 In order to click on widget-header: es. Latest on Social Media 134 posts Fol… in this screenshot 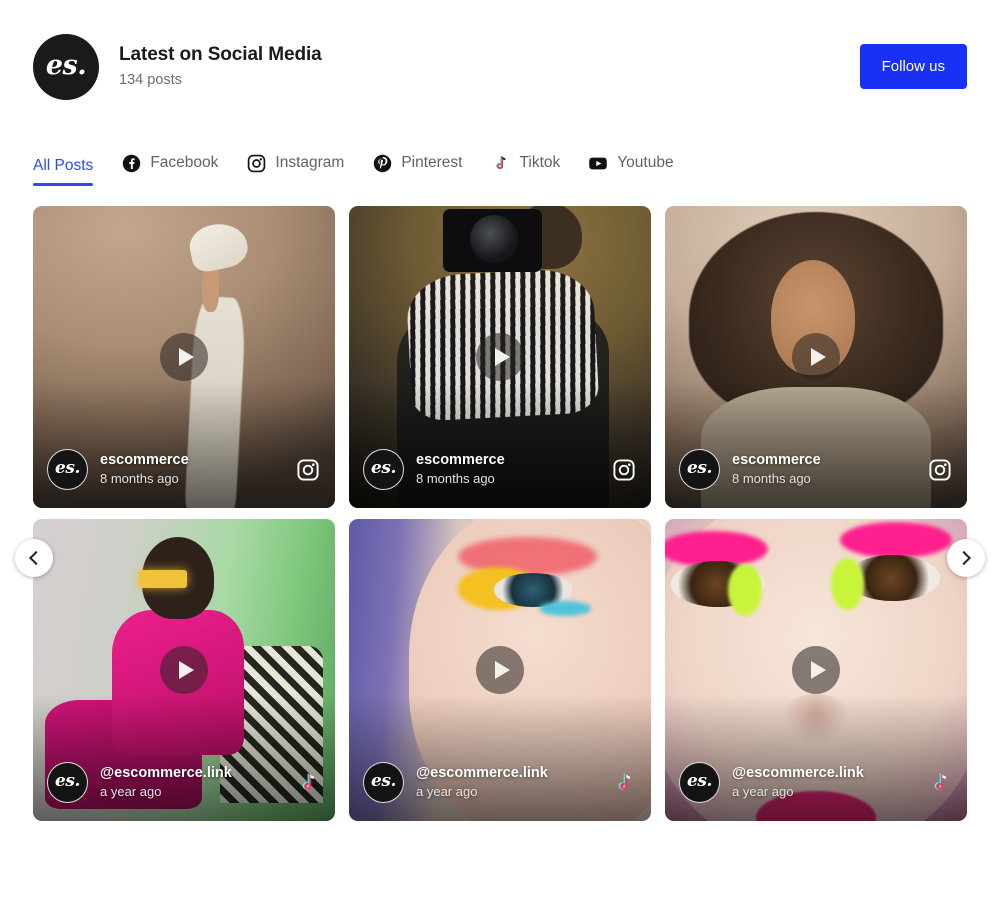, I will do `click(500, 50)`.